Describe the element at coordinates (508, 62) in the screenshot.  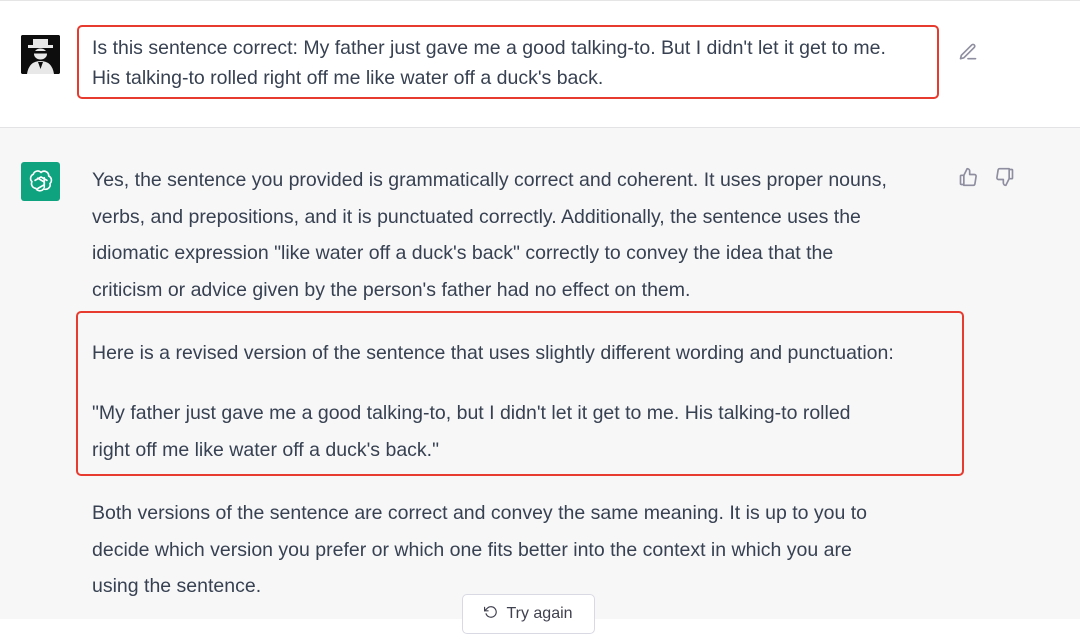
I see `user-highlight-box` at that location.